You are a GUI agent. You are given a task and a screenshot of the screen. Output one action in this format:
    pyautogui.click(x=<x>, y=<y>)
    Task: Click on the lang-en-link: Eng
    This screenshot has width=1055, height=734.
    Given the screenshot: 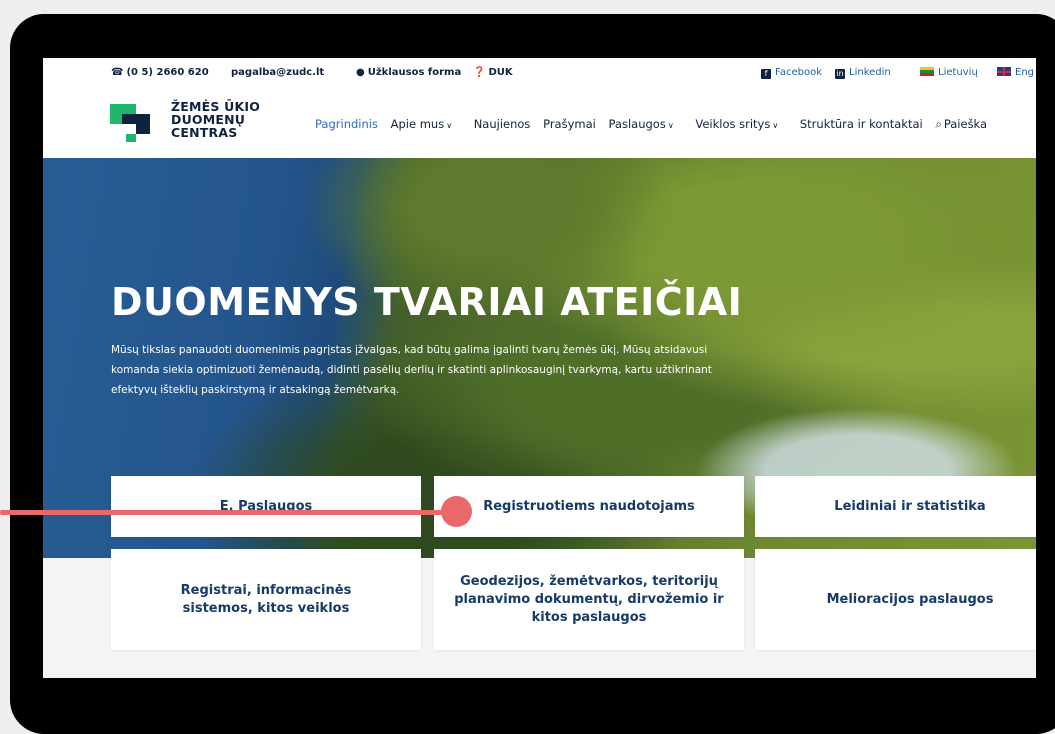 What is the action you would take?
    pyautogui.click(x=1015, y=72)
    